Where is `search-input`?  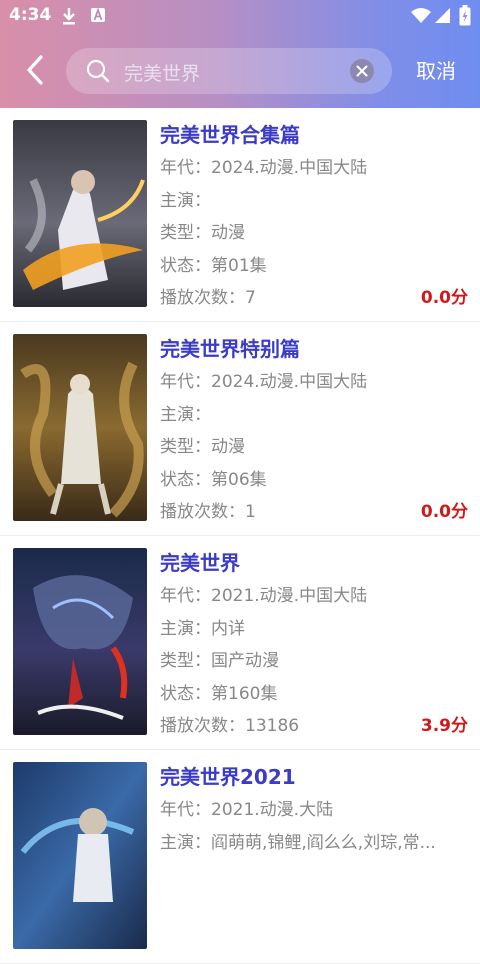 search-input is located at coordinates (234, 72).